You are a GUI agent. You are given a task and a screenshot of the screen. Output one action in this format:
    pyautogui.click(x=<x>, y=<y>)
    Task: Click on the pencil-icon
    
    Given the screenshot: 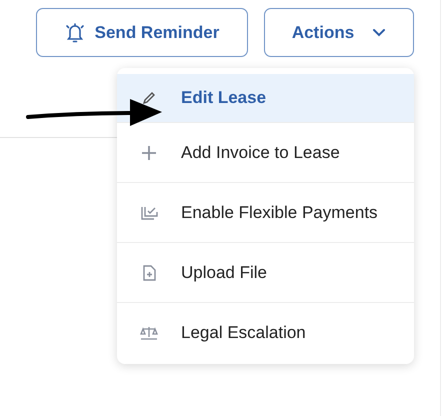 What is the action you would take?
    pyautogui.click(x=149, y=98)
    